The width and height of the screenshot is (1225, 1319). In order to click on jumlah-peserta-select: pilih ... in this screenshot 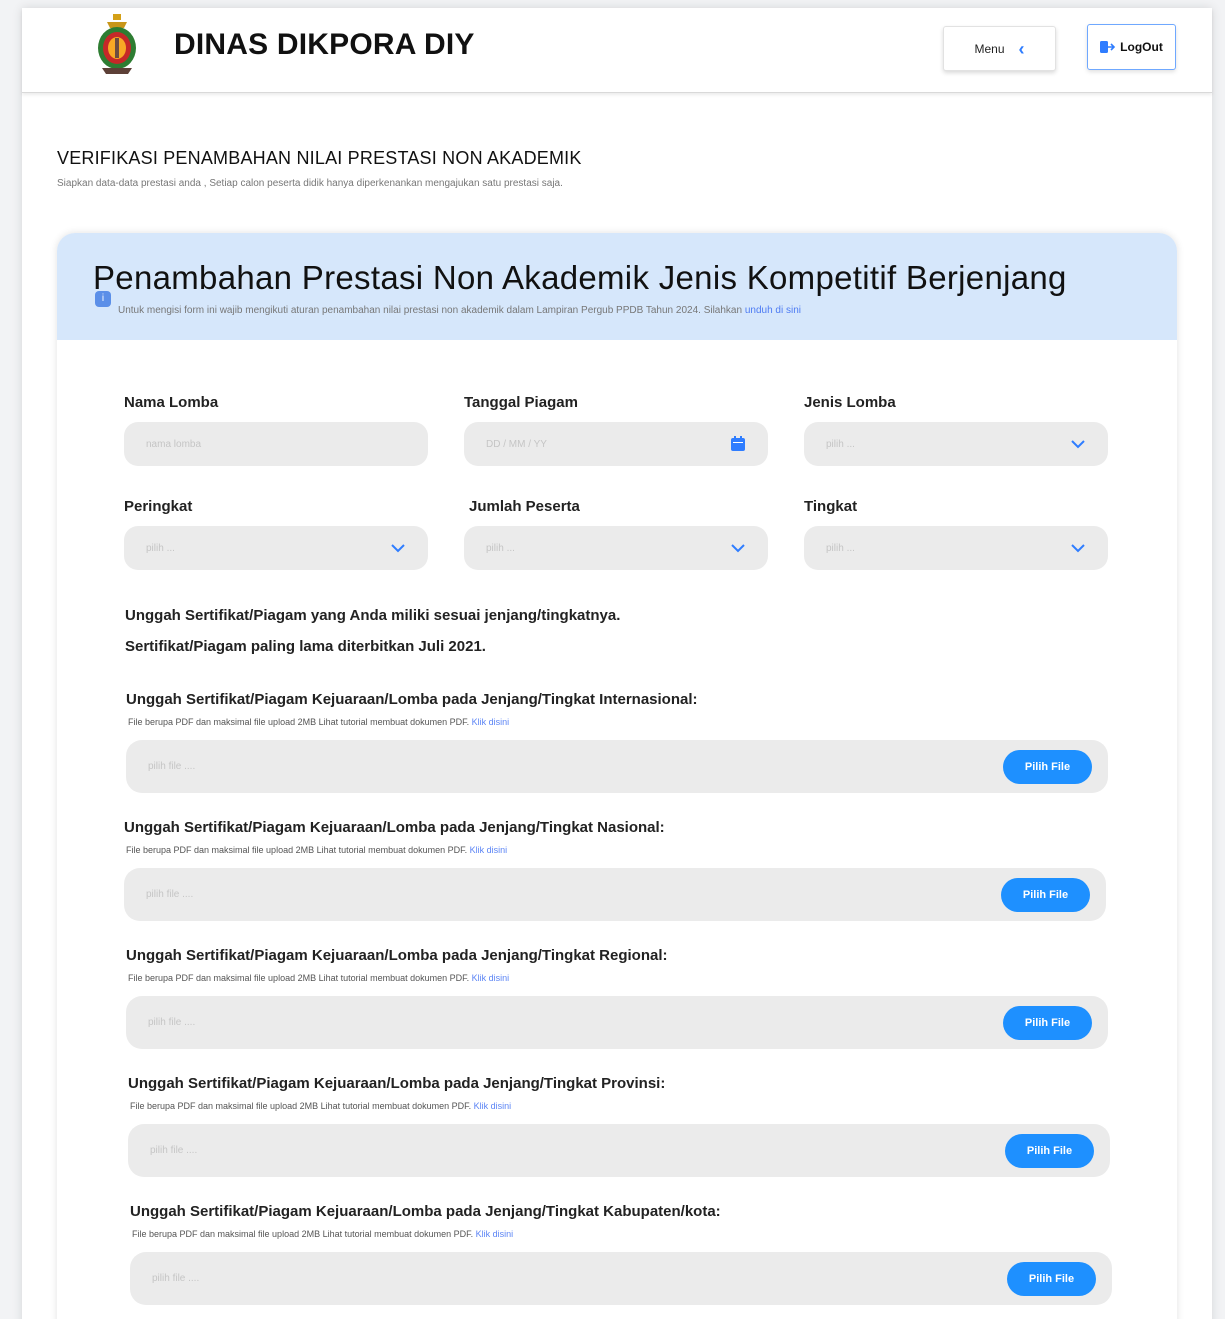, I will do `click(616, 548)`.